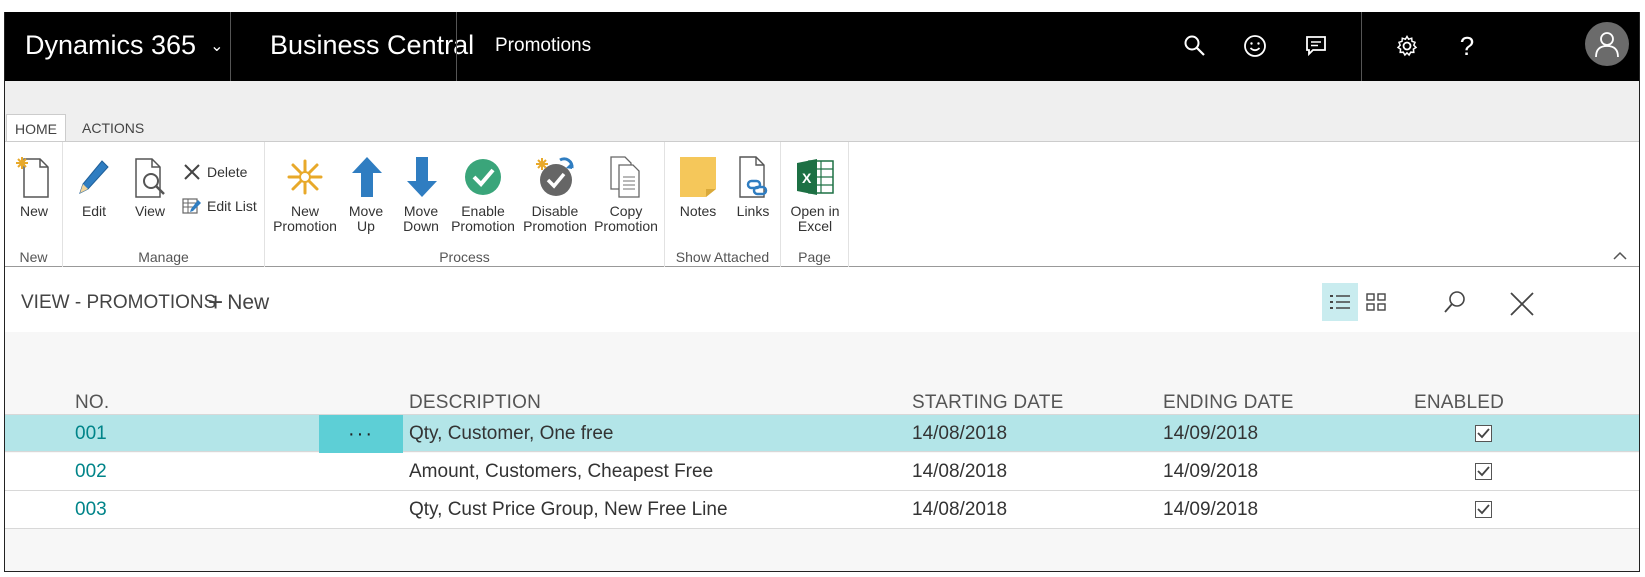  I want to click on cell-description: Qty, Cust Price Group, New Free Line, so click(568, 509).